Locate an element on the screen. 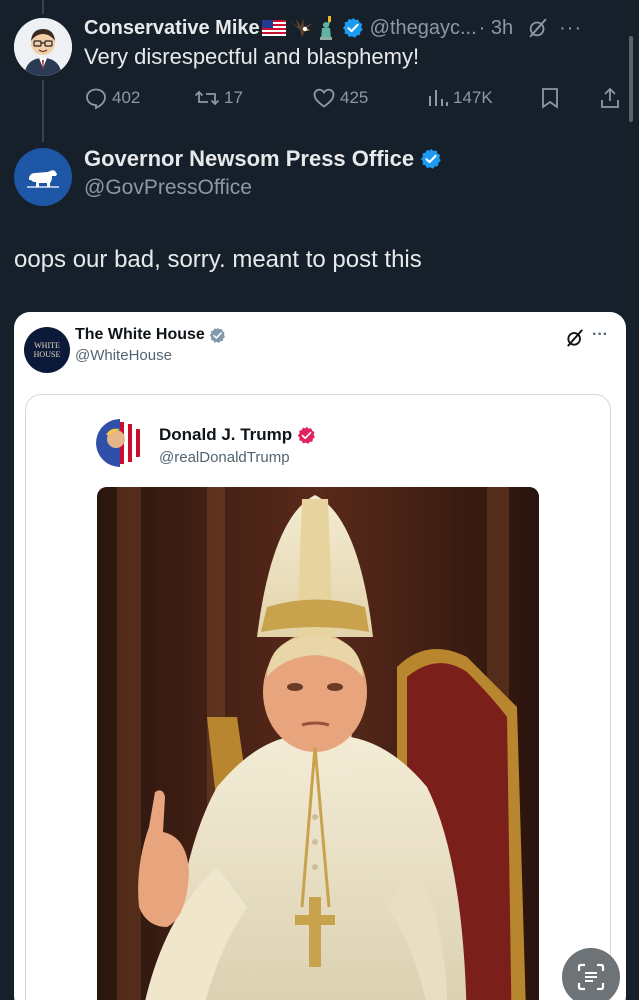  scan-text-button is located at coordinates (591, 974).